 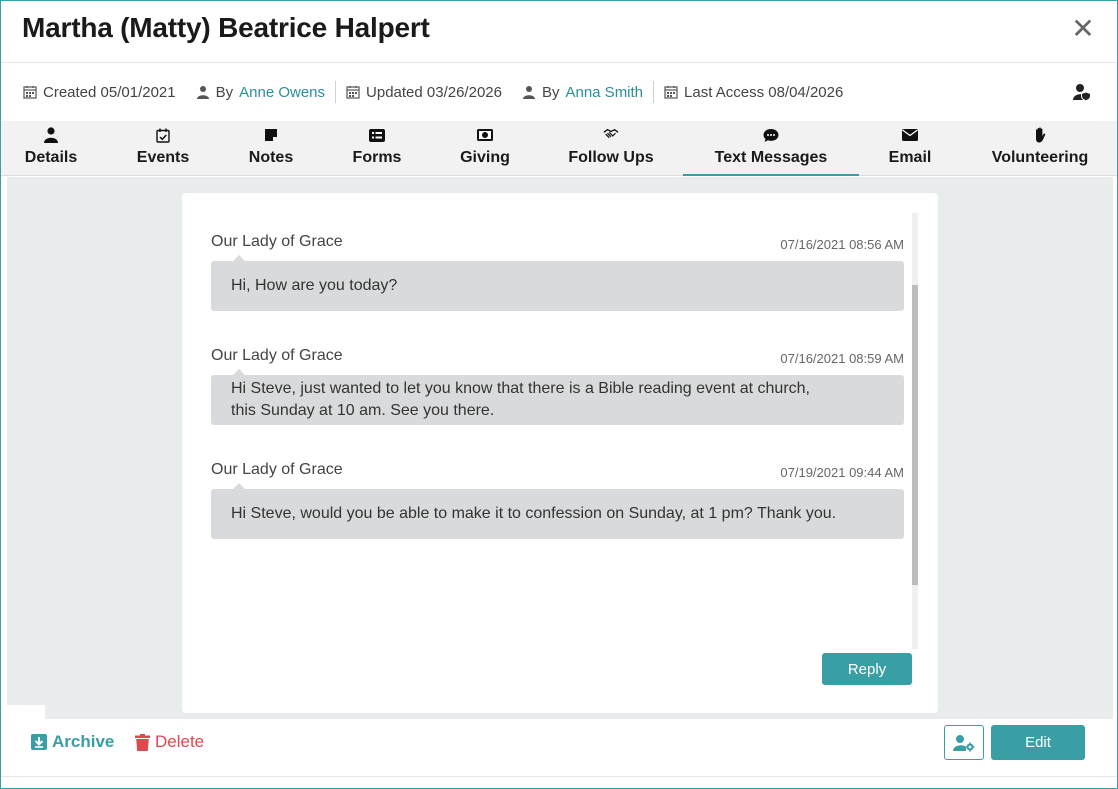 I want to click on tab-volunteering: Volunteering, so click(x=1040, y=148).